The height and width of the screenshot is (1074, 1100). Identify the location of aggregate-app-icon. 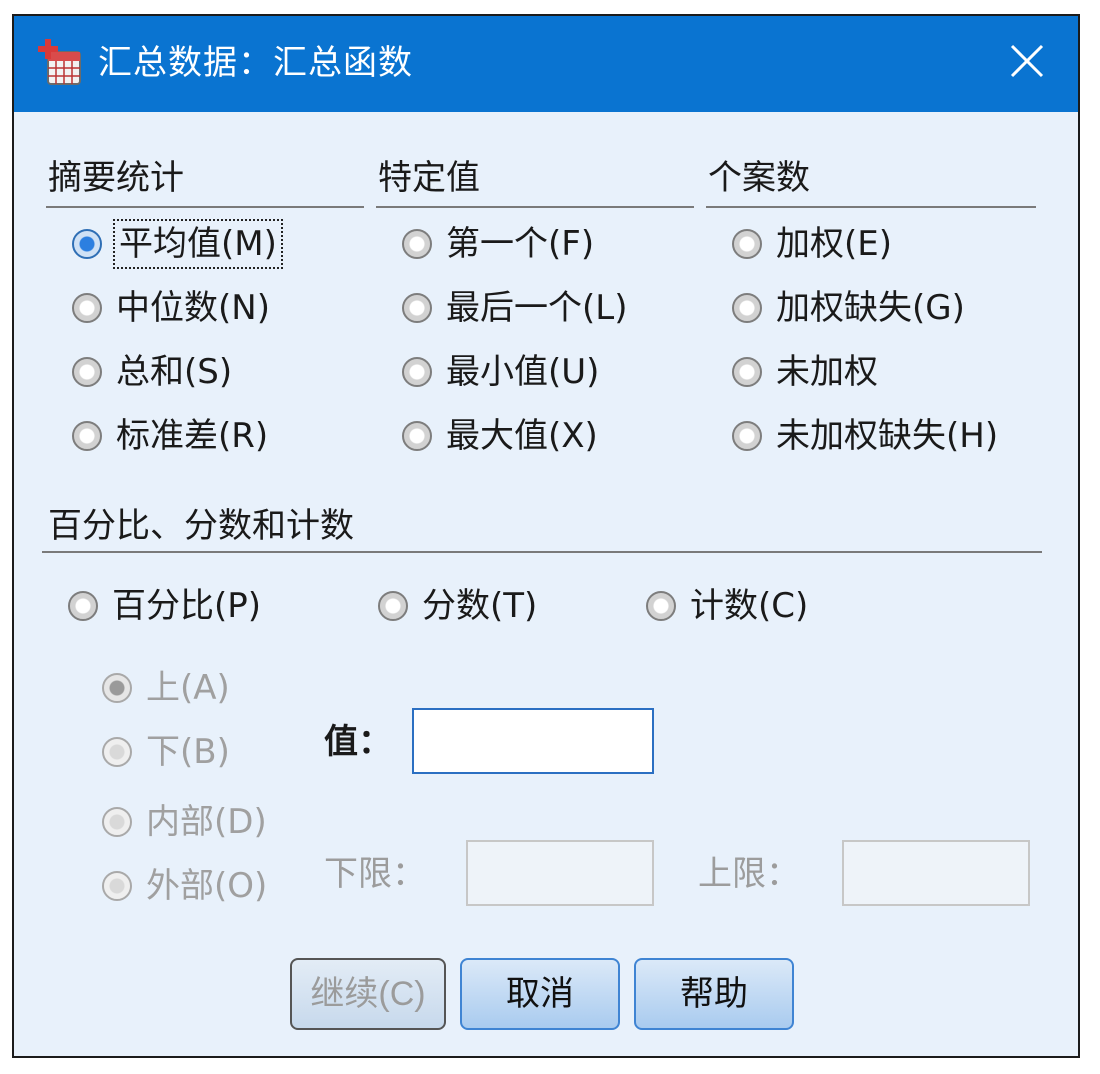
(59, 62).